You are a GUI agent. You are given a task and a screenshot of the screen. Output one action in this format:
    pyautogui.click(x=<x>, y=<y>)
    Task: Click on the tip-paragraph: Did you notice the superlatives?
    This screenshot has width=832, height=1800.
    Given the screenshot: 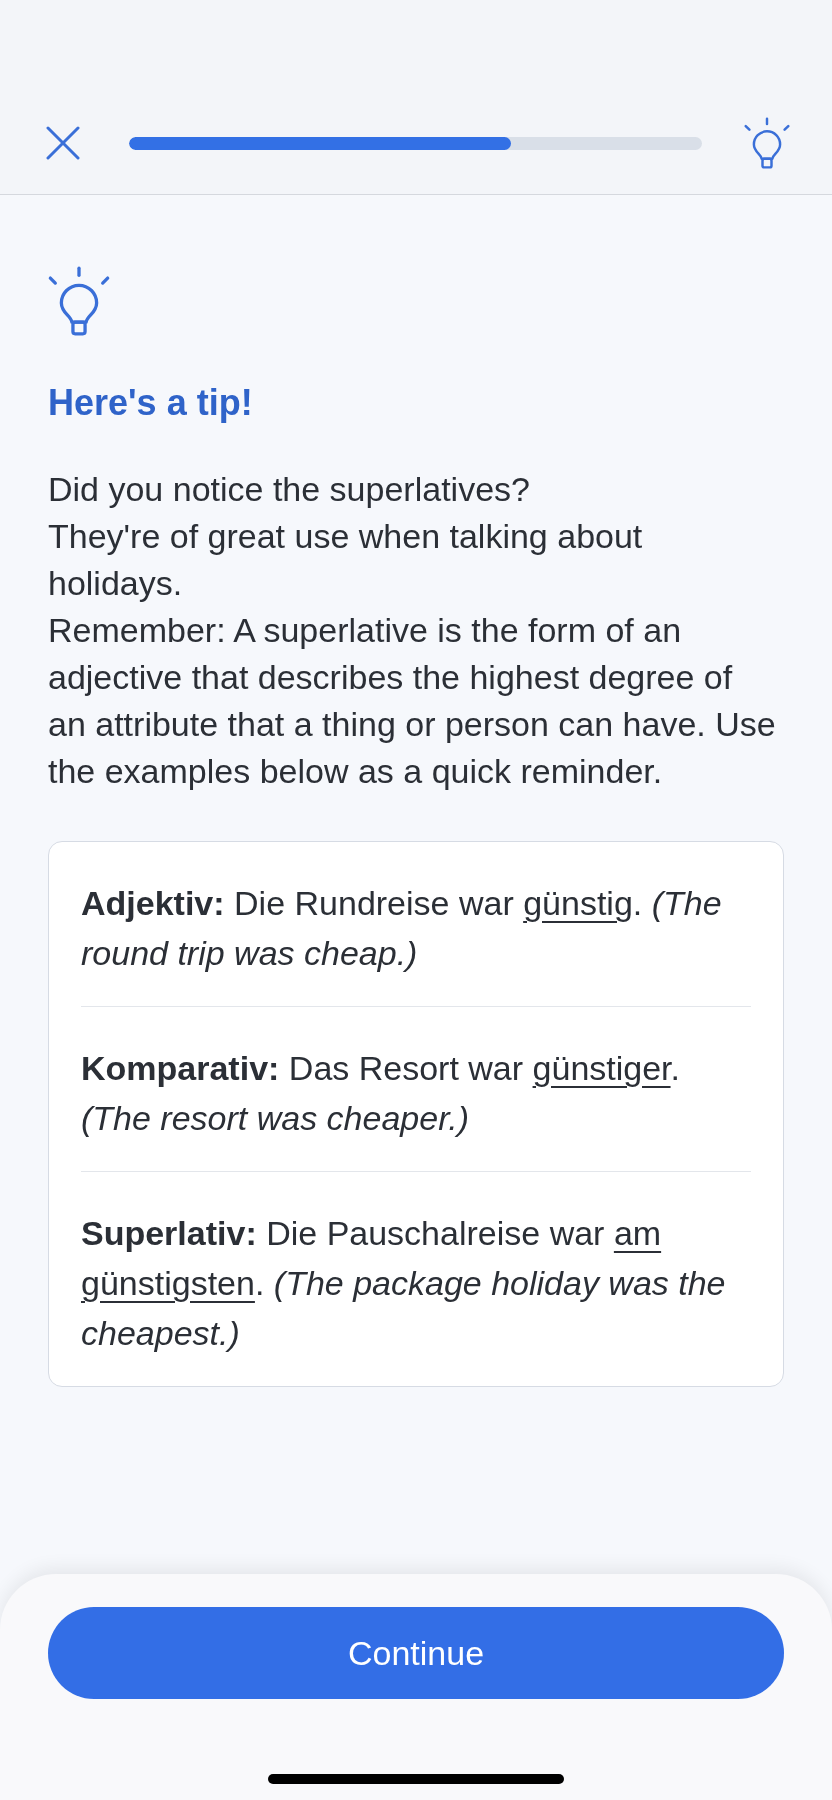 What is the action you would take?
    pyautogui.click(x=289, y=489)
    